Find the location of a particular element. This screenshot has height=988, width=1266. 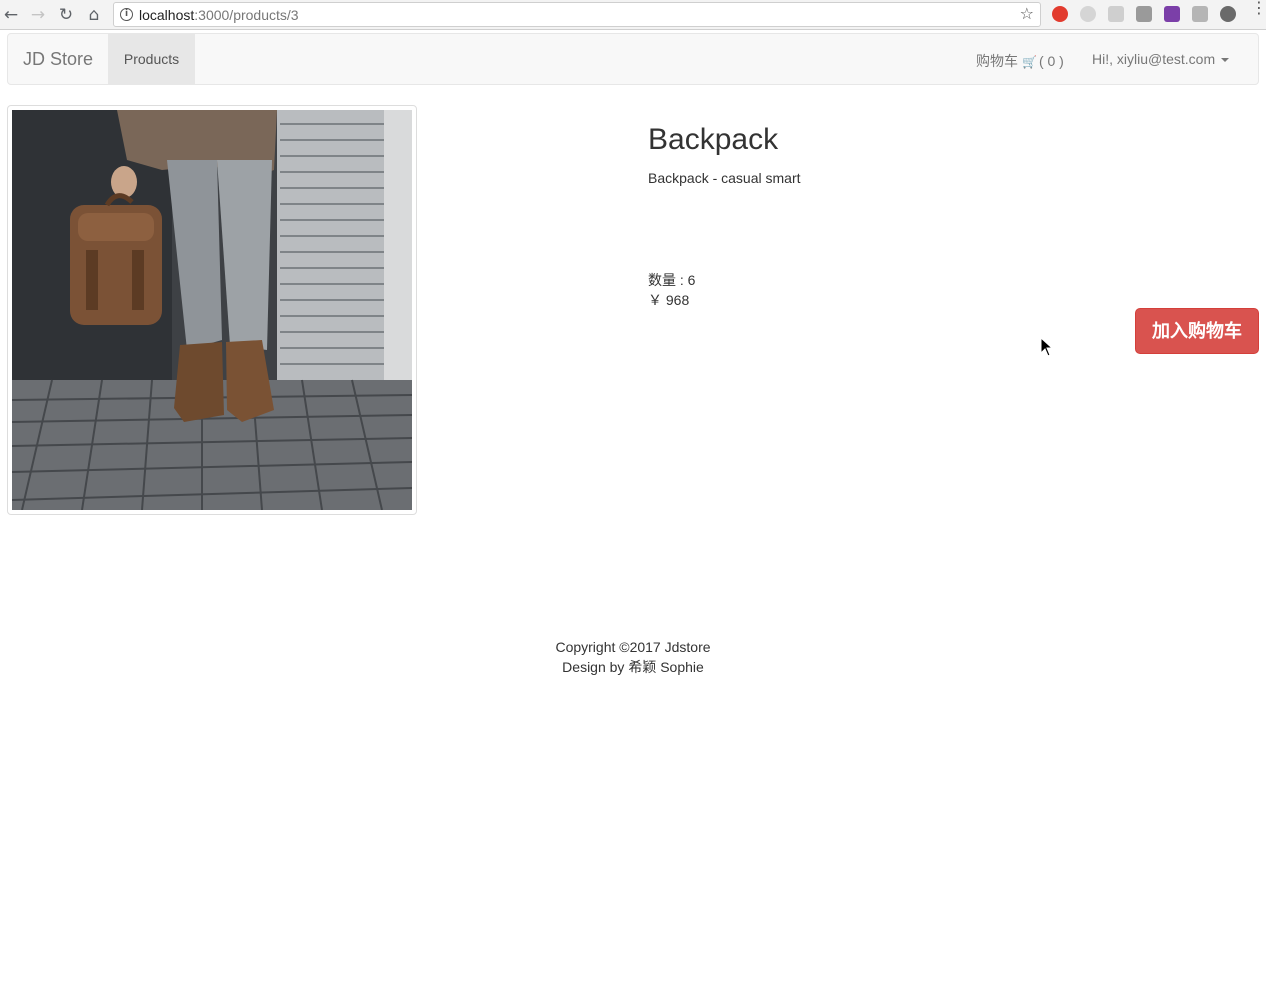

product-quantity: 数量 : 6 is located at coordinates (672, 280).